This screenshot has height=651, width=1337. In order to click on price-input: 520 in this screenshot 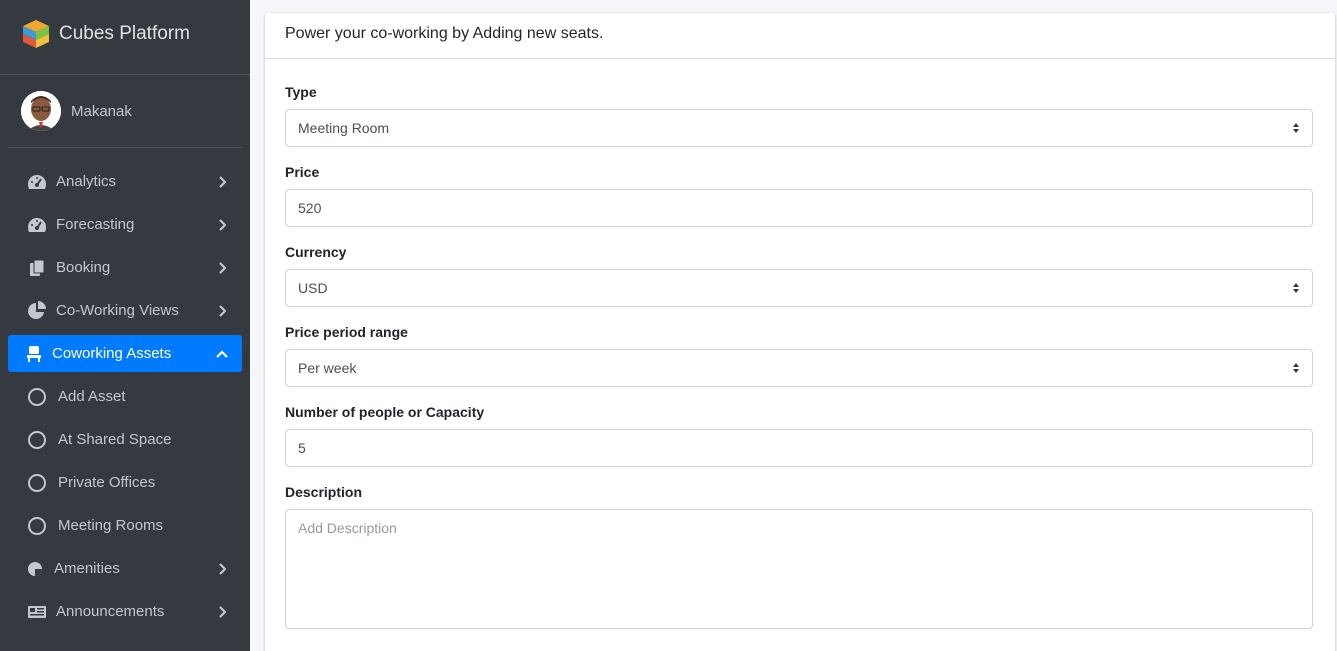, I will do `click(799, 208)`.